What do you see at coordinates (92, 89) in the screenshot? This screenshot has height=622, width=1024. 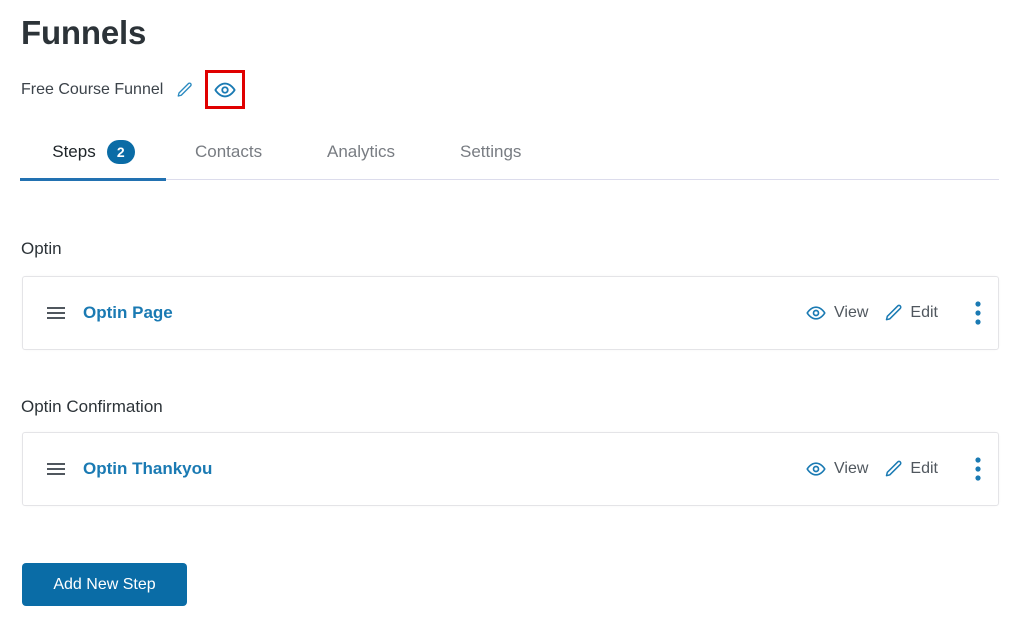 I see `funnel-name: Free Course Funnel` at bounding box center [92, 89].